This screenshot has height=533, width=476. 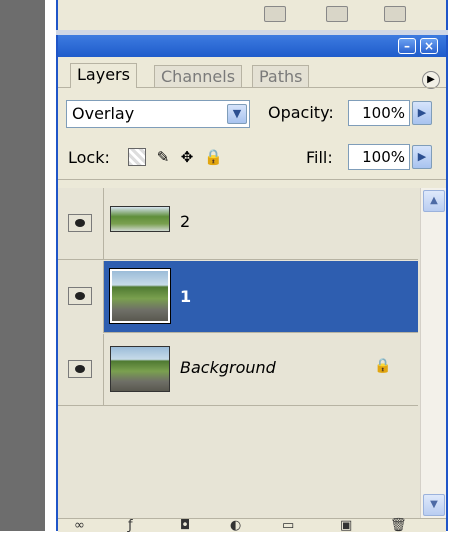 I want to click on lock-fill-row: Lock: ✎ ✥ 🔒 Fill: 100% ▶, so click(x=252, y=161).